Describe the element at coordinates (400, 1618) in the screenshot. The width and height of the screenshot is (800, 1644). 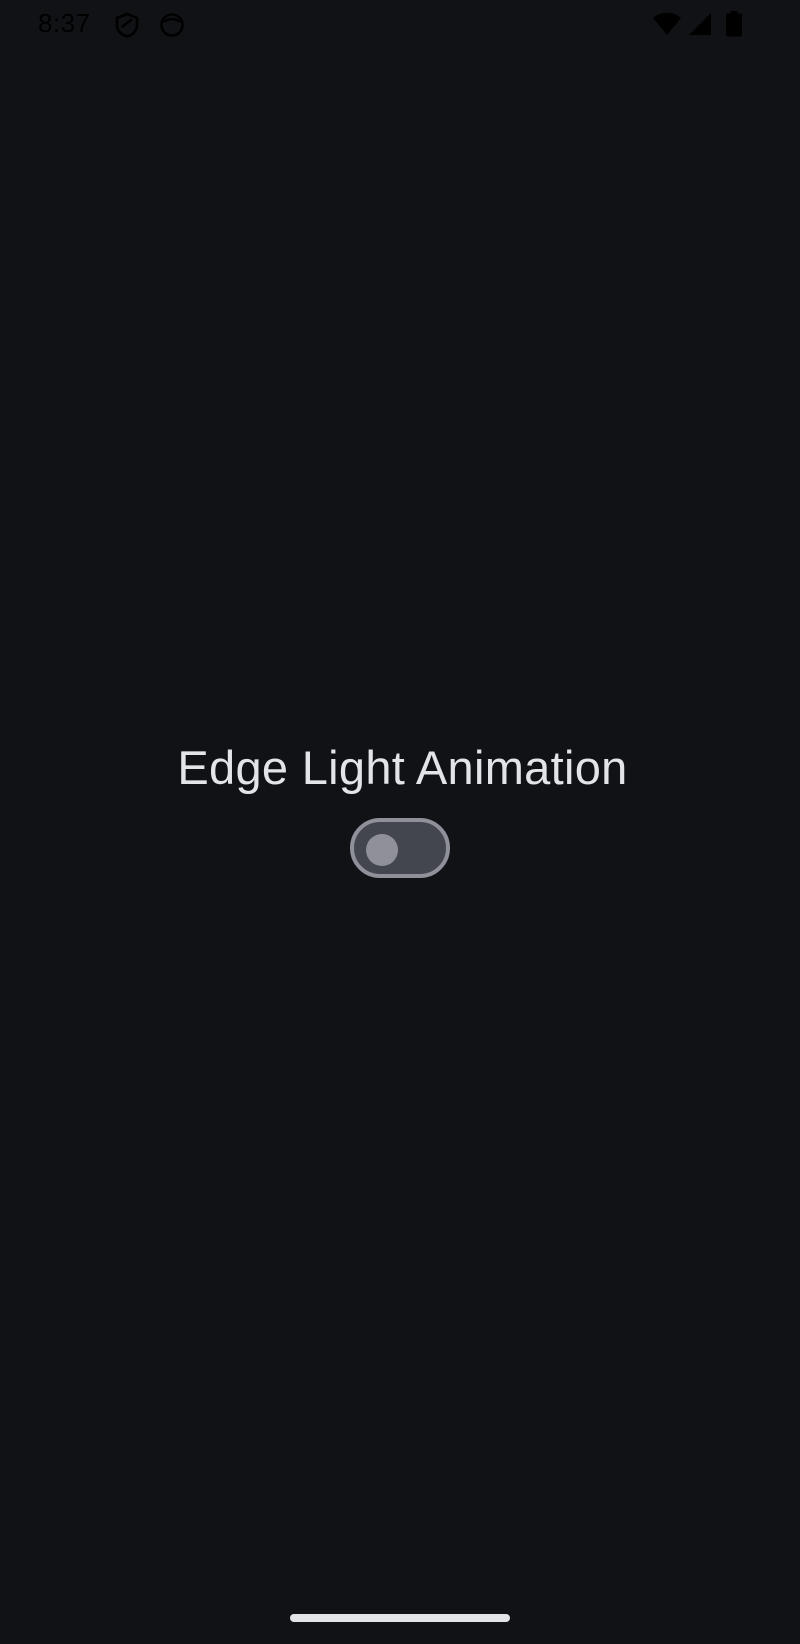
I see `gesture-navigation-bar` at that location.